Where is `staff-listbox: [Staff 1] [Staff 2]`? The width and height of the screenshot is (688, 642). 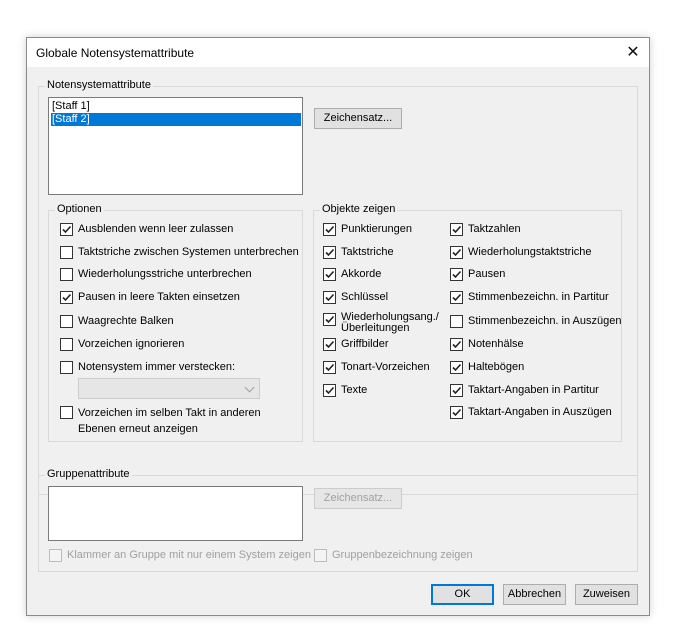 staff-listbox: [Staff 1] [Staff 2] is located at coordinates (175, 146).